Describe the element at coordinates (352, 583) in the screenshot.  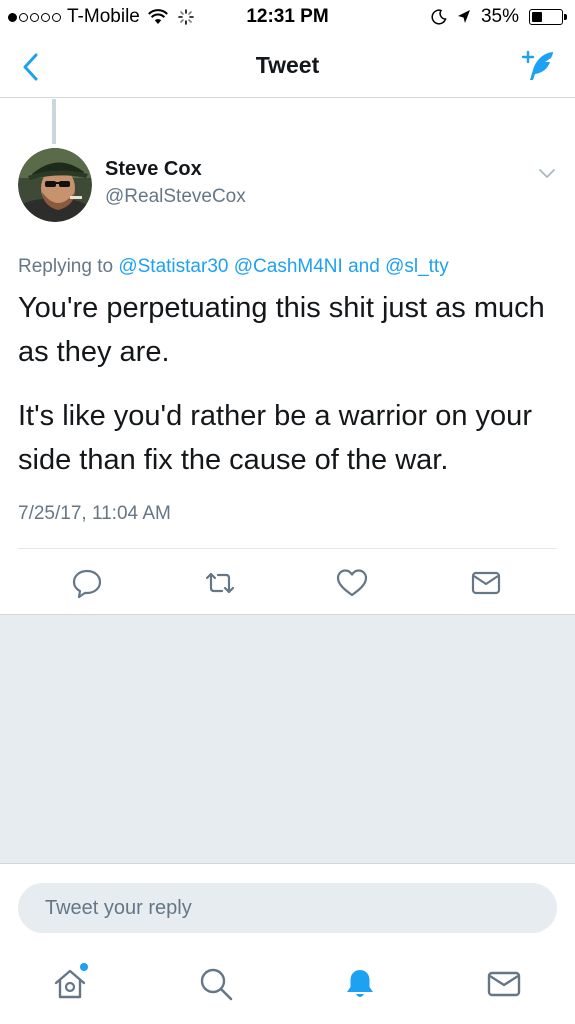
I see `like-icon` at that location.